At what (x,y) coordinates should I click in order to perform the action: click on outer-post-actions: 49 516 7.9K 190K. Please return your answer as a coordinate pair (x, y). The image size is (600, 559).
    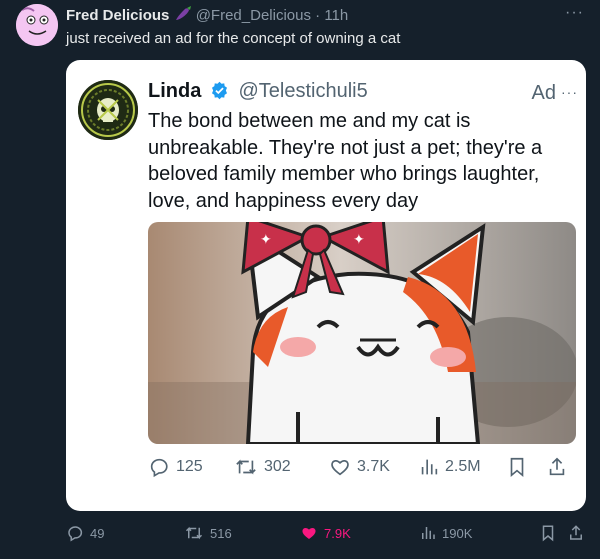
    Looking at the image, I should click on (326, 536).